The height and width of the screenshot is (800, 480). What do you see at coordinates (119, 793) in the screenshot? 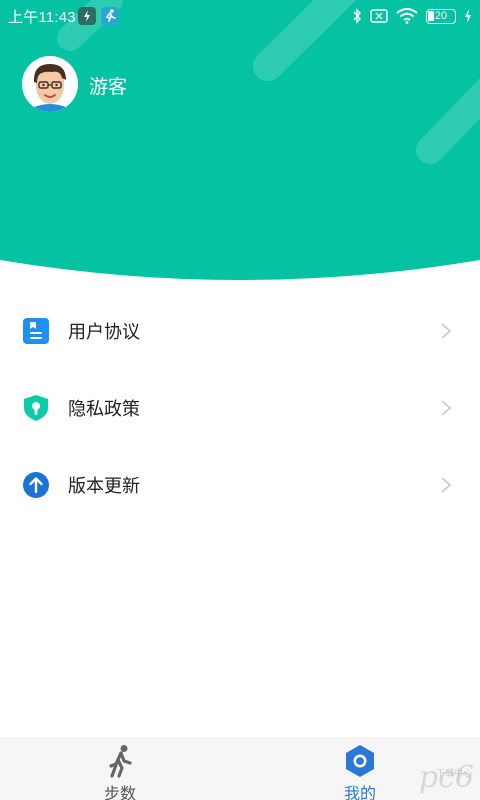
I see `tab-label-steps: 步数` at bounding box center [119, 793].